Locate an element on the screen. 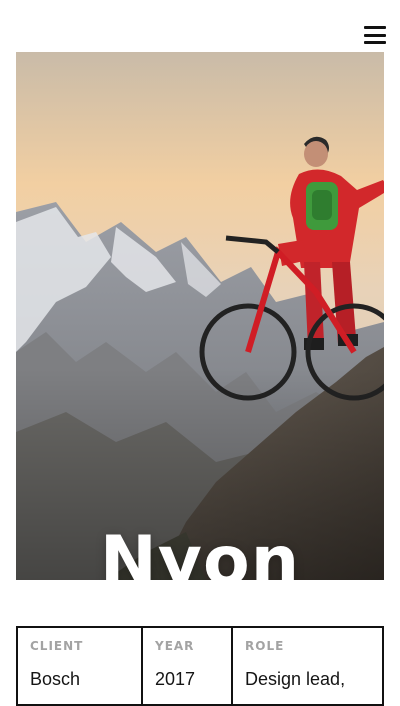  client-cell: CLIENT Bosch is located at coordinates (79, 666).